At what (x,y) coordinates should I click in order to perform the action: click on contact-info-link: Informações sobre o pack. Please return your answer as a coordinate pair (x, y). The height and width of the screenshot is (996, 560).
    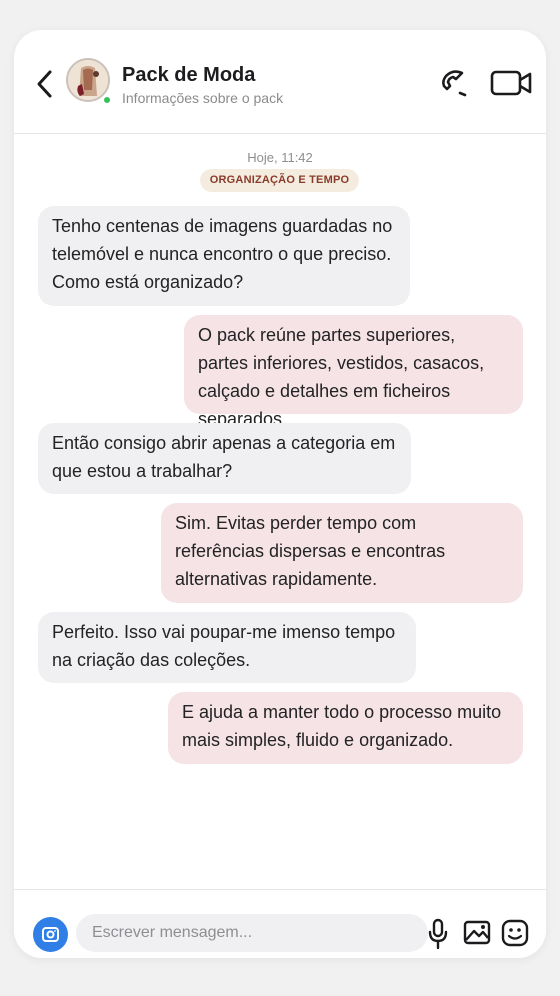
    Looking at the image, I should click on (202, 98).